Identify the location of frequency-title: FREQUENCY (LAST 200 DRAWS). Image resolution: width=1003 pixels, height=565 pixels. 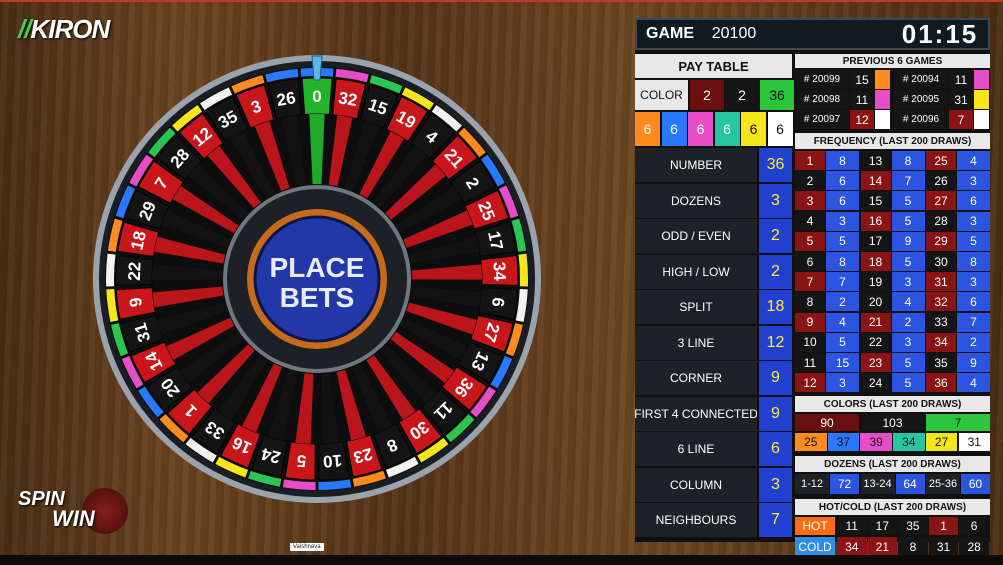
(892, 141).